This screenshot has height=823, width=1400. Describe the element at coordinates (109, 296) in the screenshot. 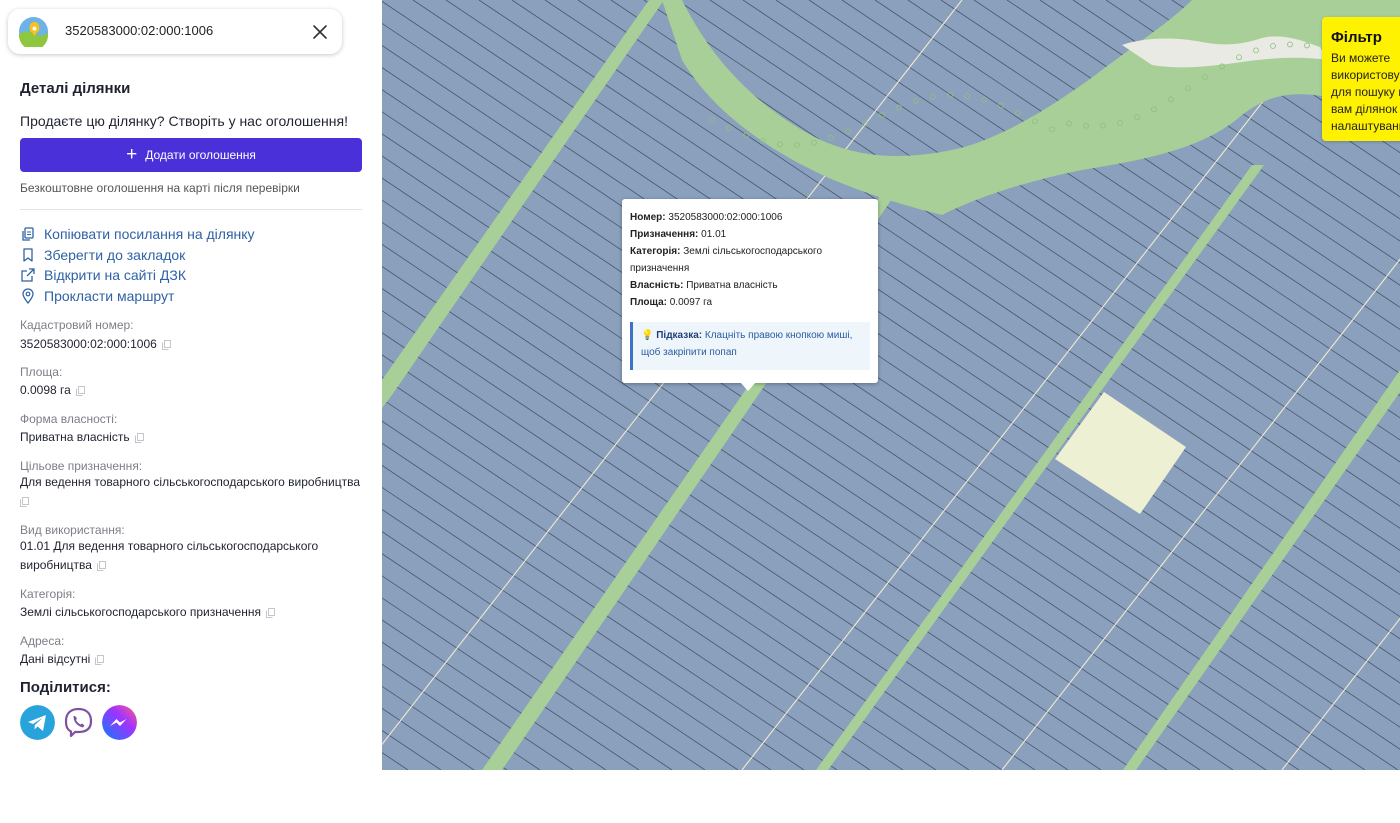

I see `action-label: Прокласти маршрут` at that location.